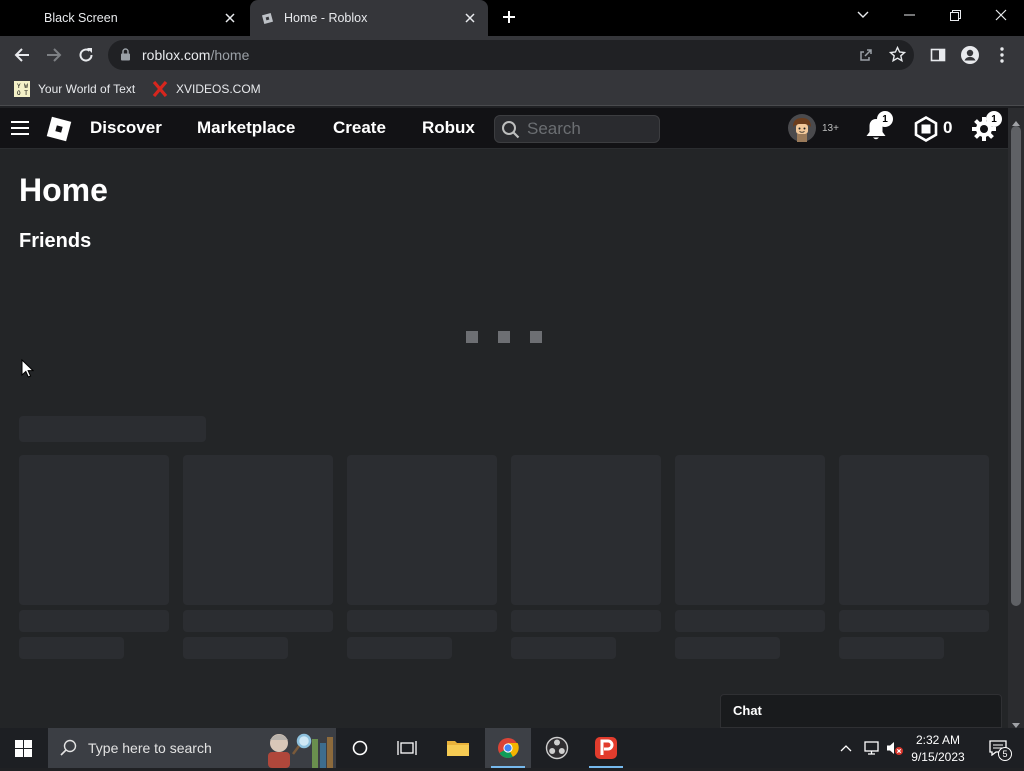  I want to click on svg-text: O T, so click(22, 93).